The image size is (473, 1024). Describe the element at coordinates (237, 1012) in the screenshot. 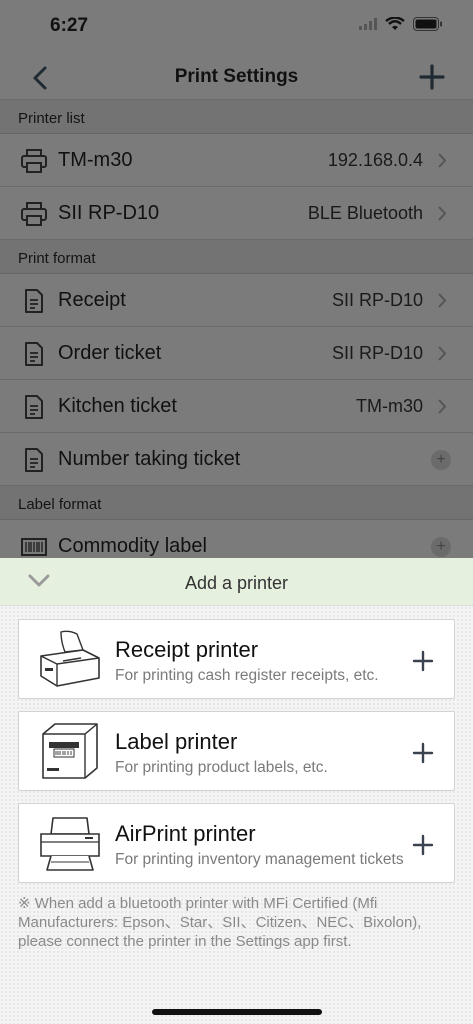

I see `home-indicator` at that location.